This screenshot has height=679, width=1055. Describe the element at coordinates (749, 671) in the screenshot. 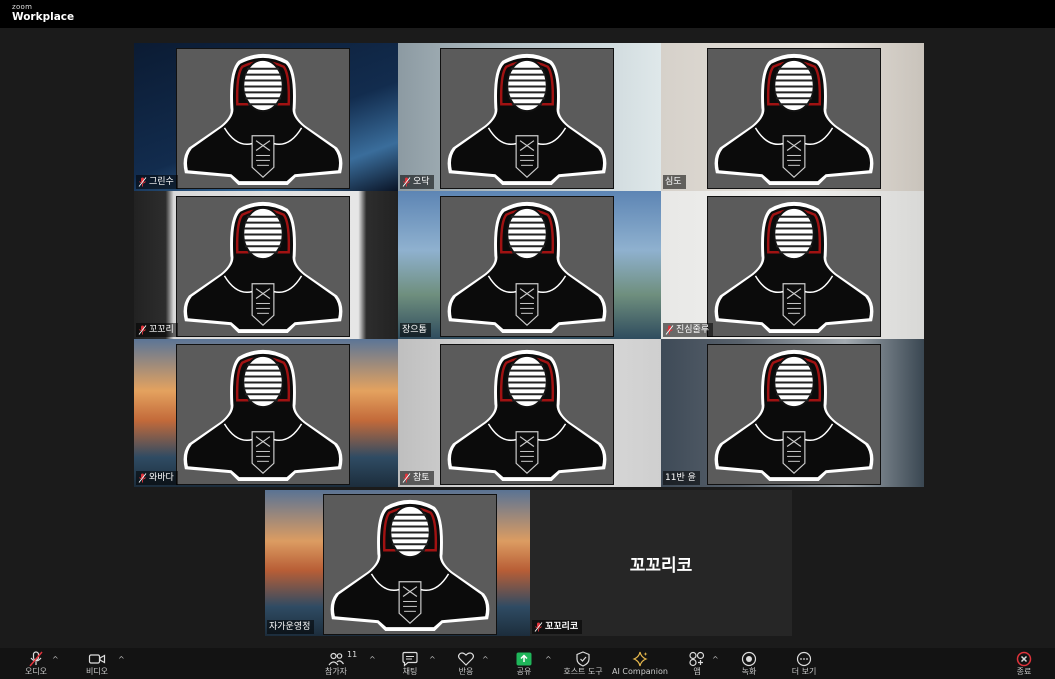

I see `record-label: 녹화` at that location.